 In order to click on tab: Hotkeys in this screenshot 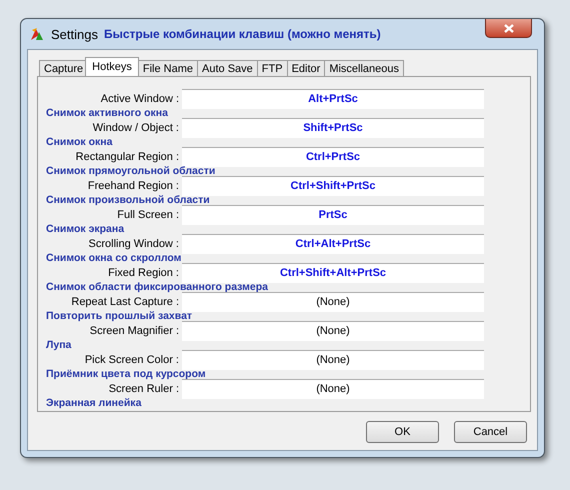, I will do `click(112, 66)`.